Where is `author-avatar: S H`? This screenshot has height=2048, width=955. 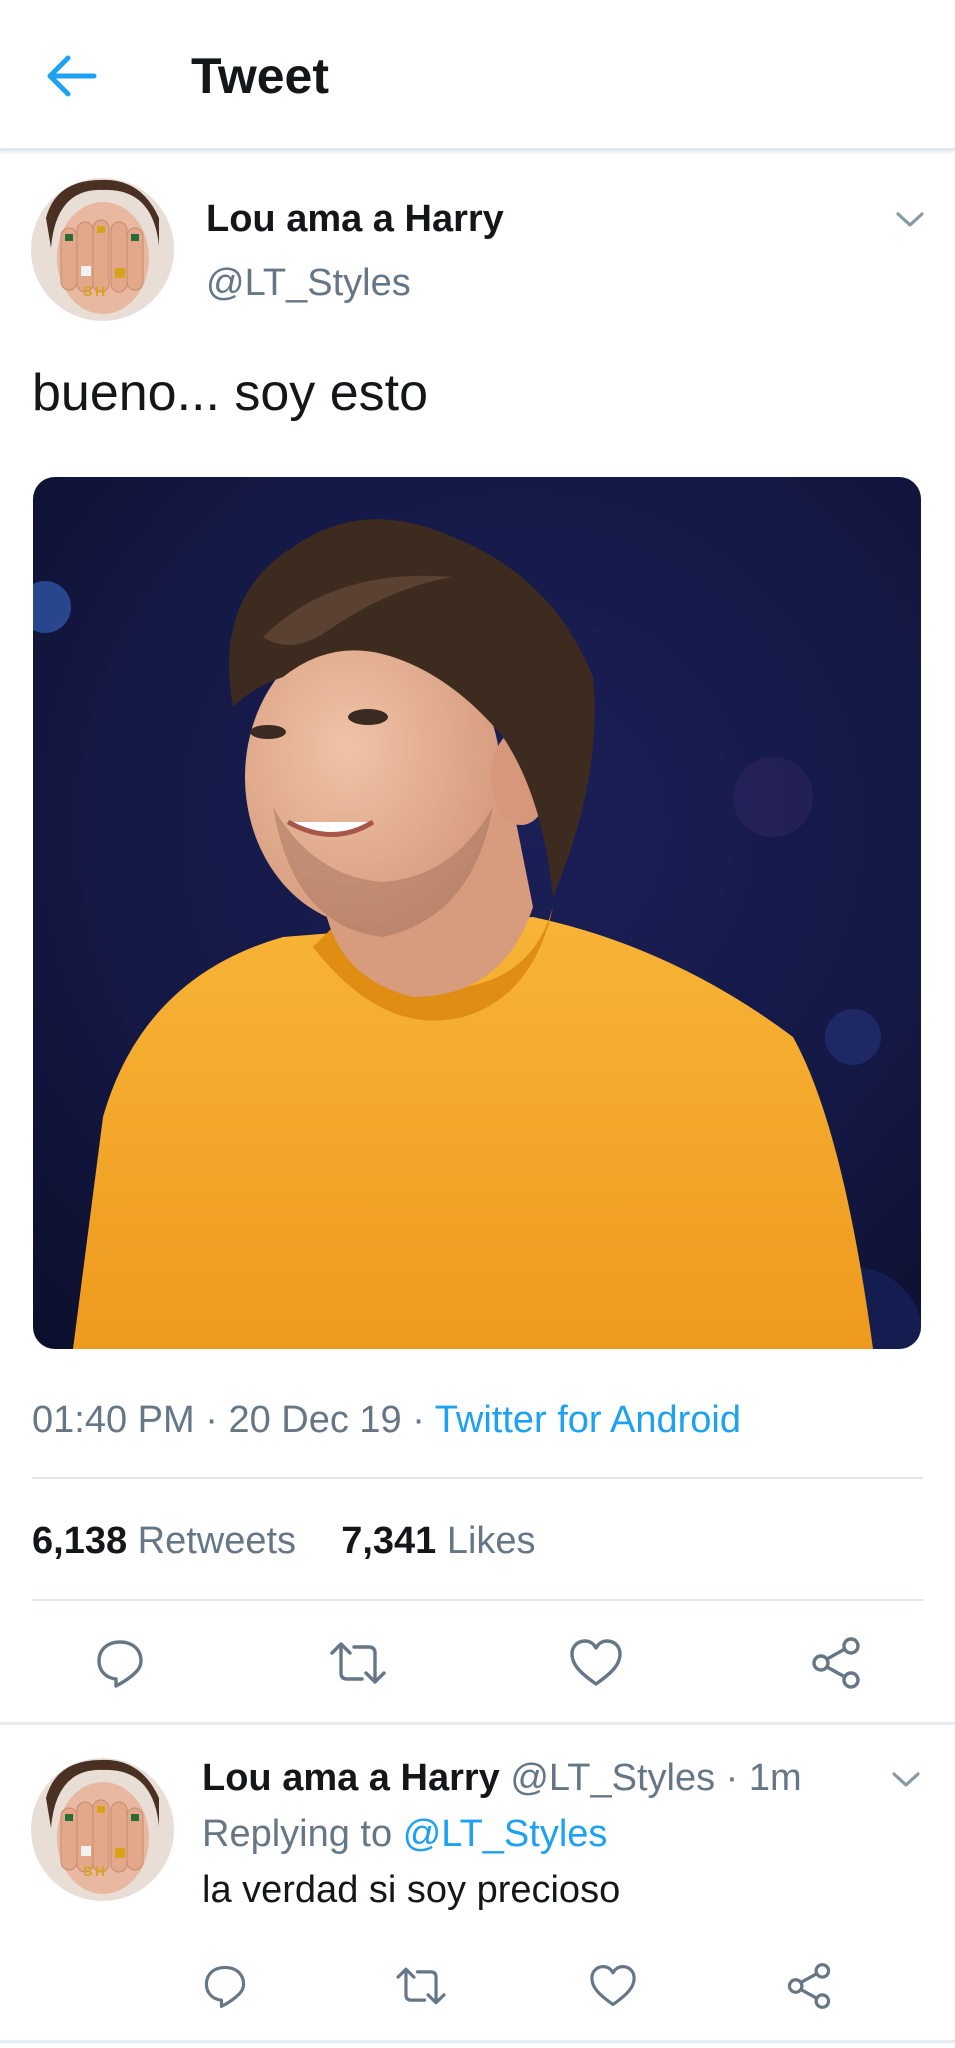
author-avatar: S H is located at coordinates (102, 249).